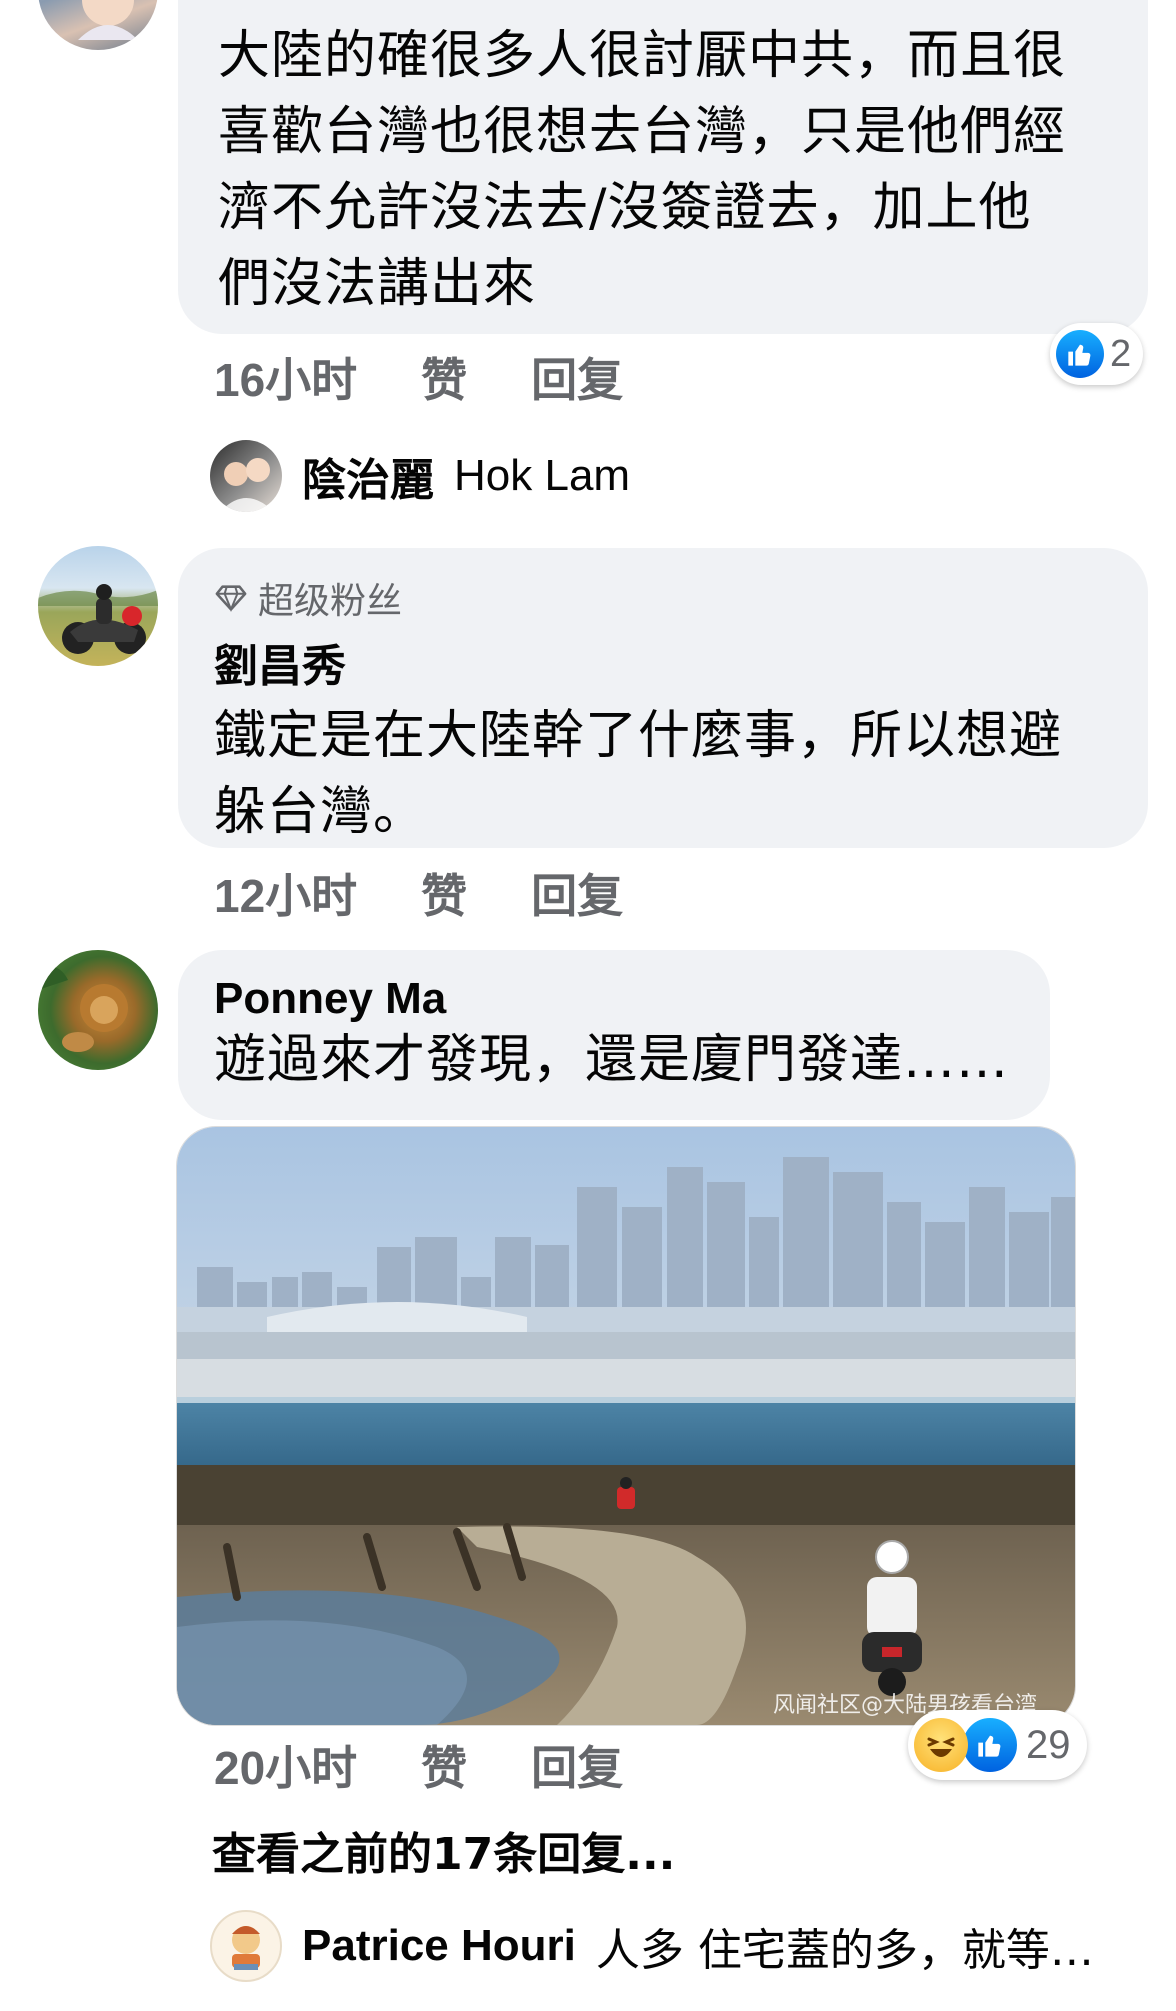  Describe the element at coordinates (285, 1765) in the screenshot. I see `comment-timestamp: 20小时` at that location.